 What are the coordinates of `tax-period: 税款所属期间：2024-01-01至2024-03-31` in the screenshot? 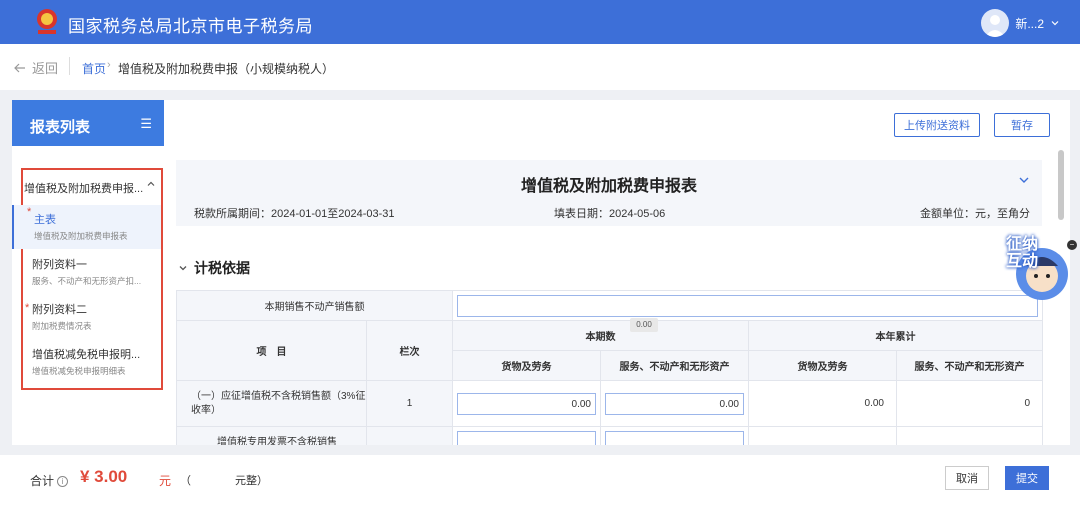 It's located at (294, 214).